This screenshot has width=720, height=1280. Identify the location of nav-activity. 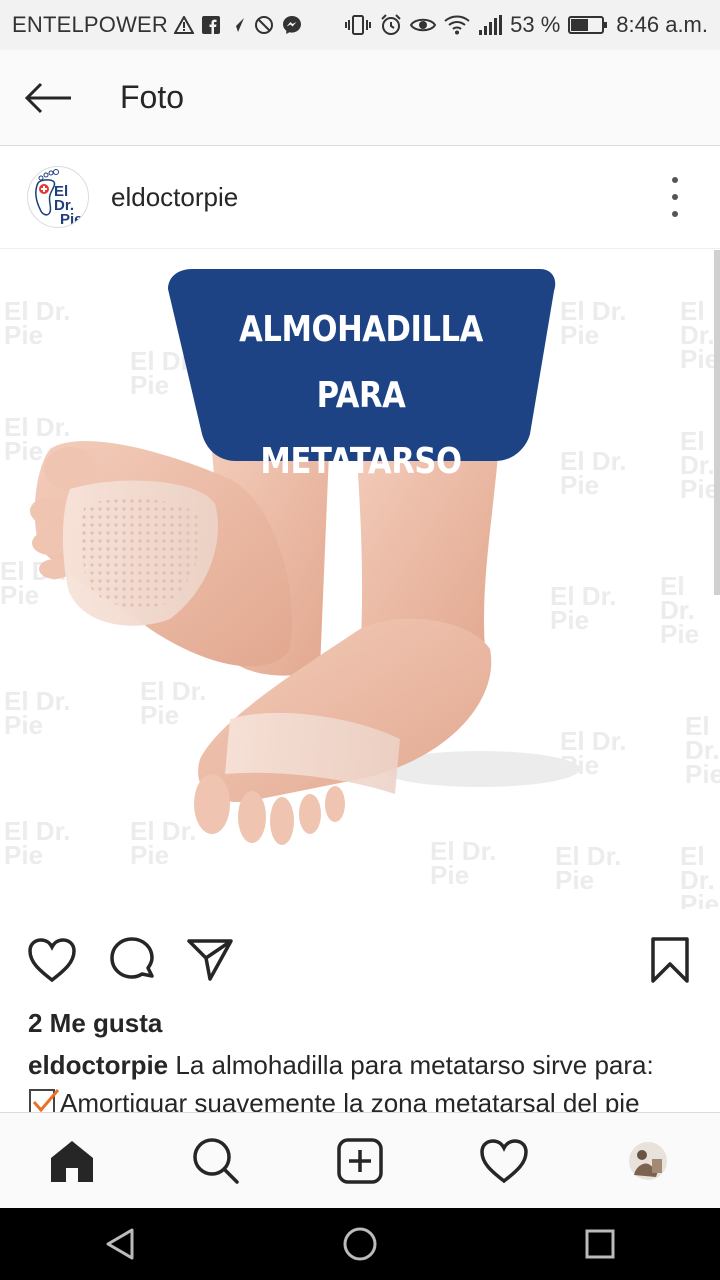
(504, 1161).